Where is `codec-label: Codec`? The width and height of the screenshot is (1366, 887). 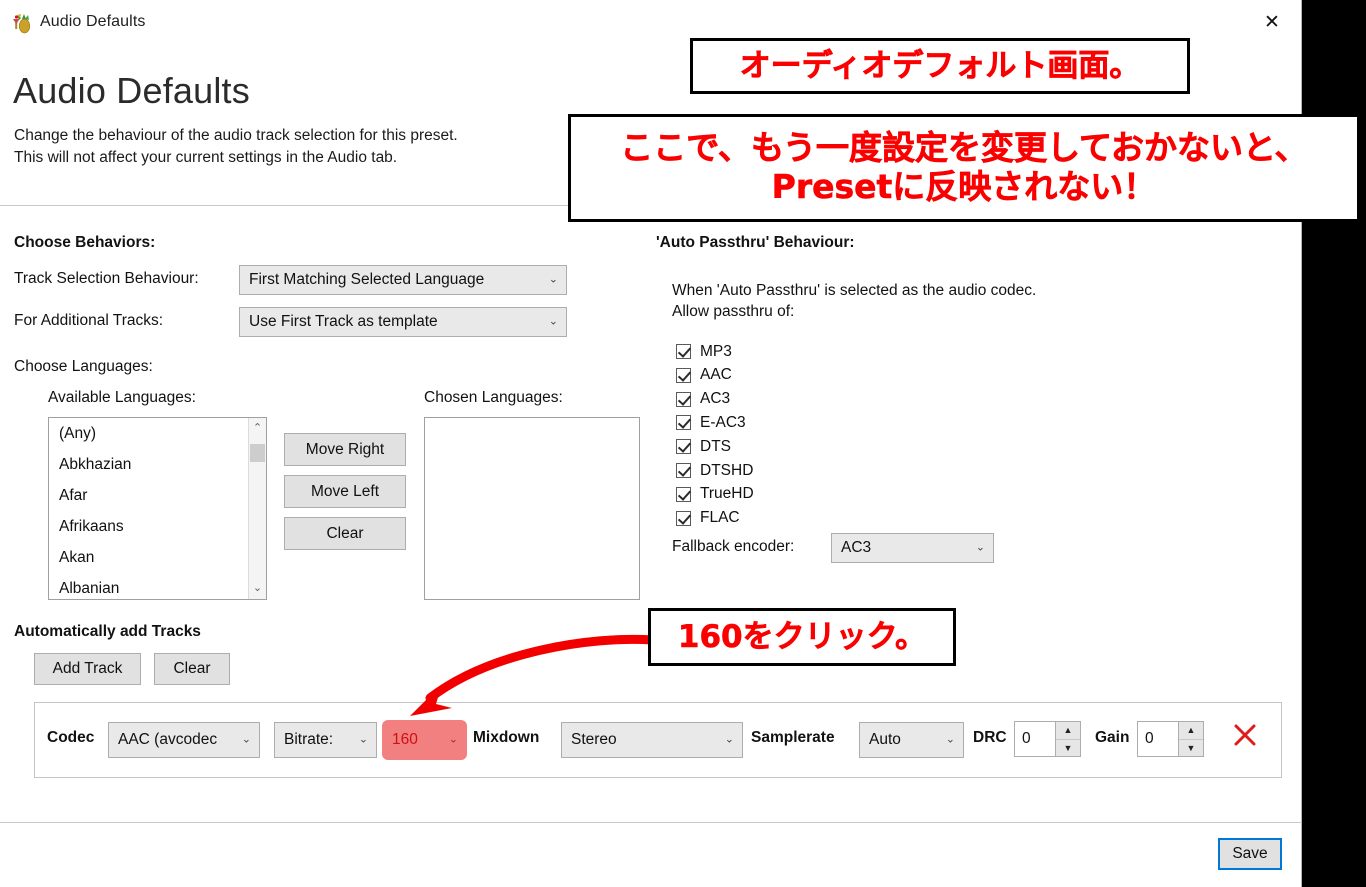 codec-label: Codec is located at coordinates (71, 737).